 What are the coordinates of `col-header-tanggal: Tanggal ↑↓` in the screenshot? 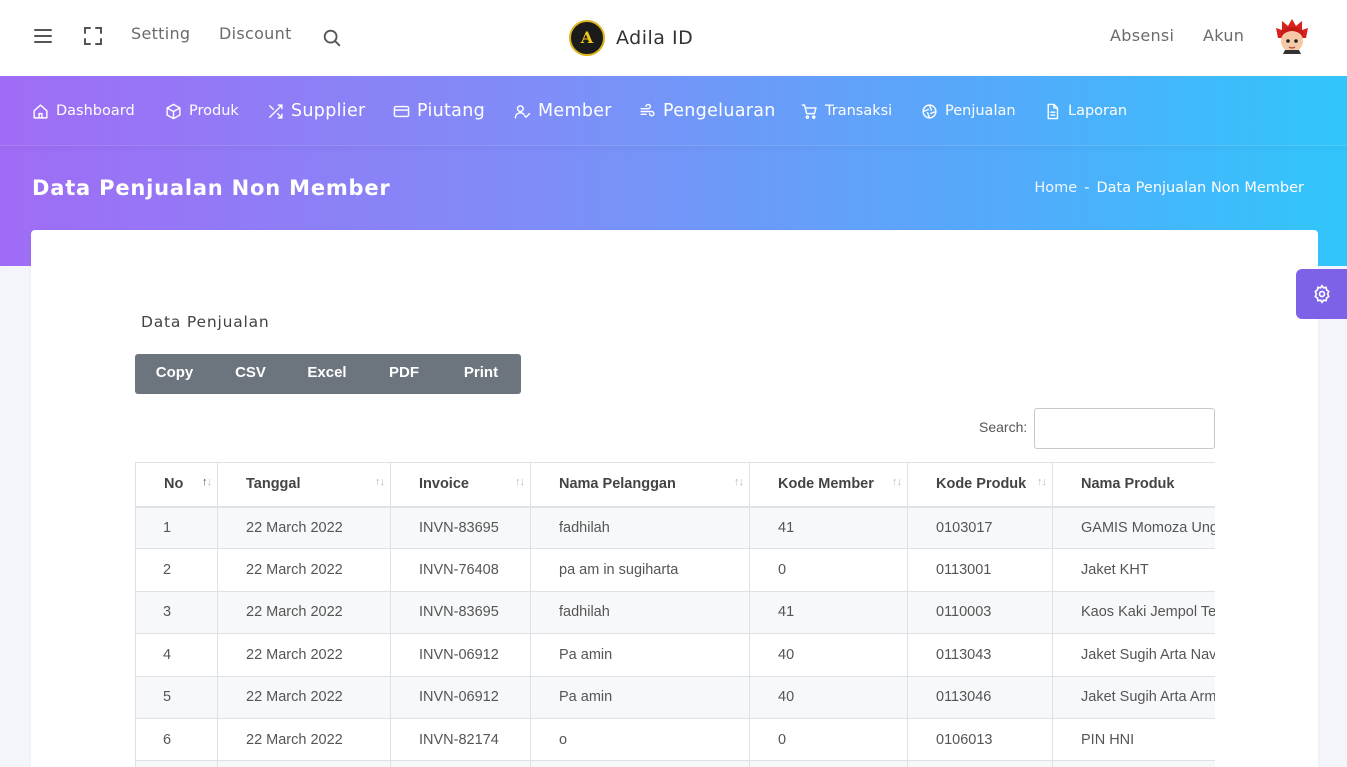 It's located at (304, 485).